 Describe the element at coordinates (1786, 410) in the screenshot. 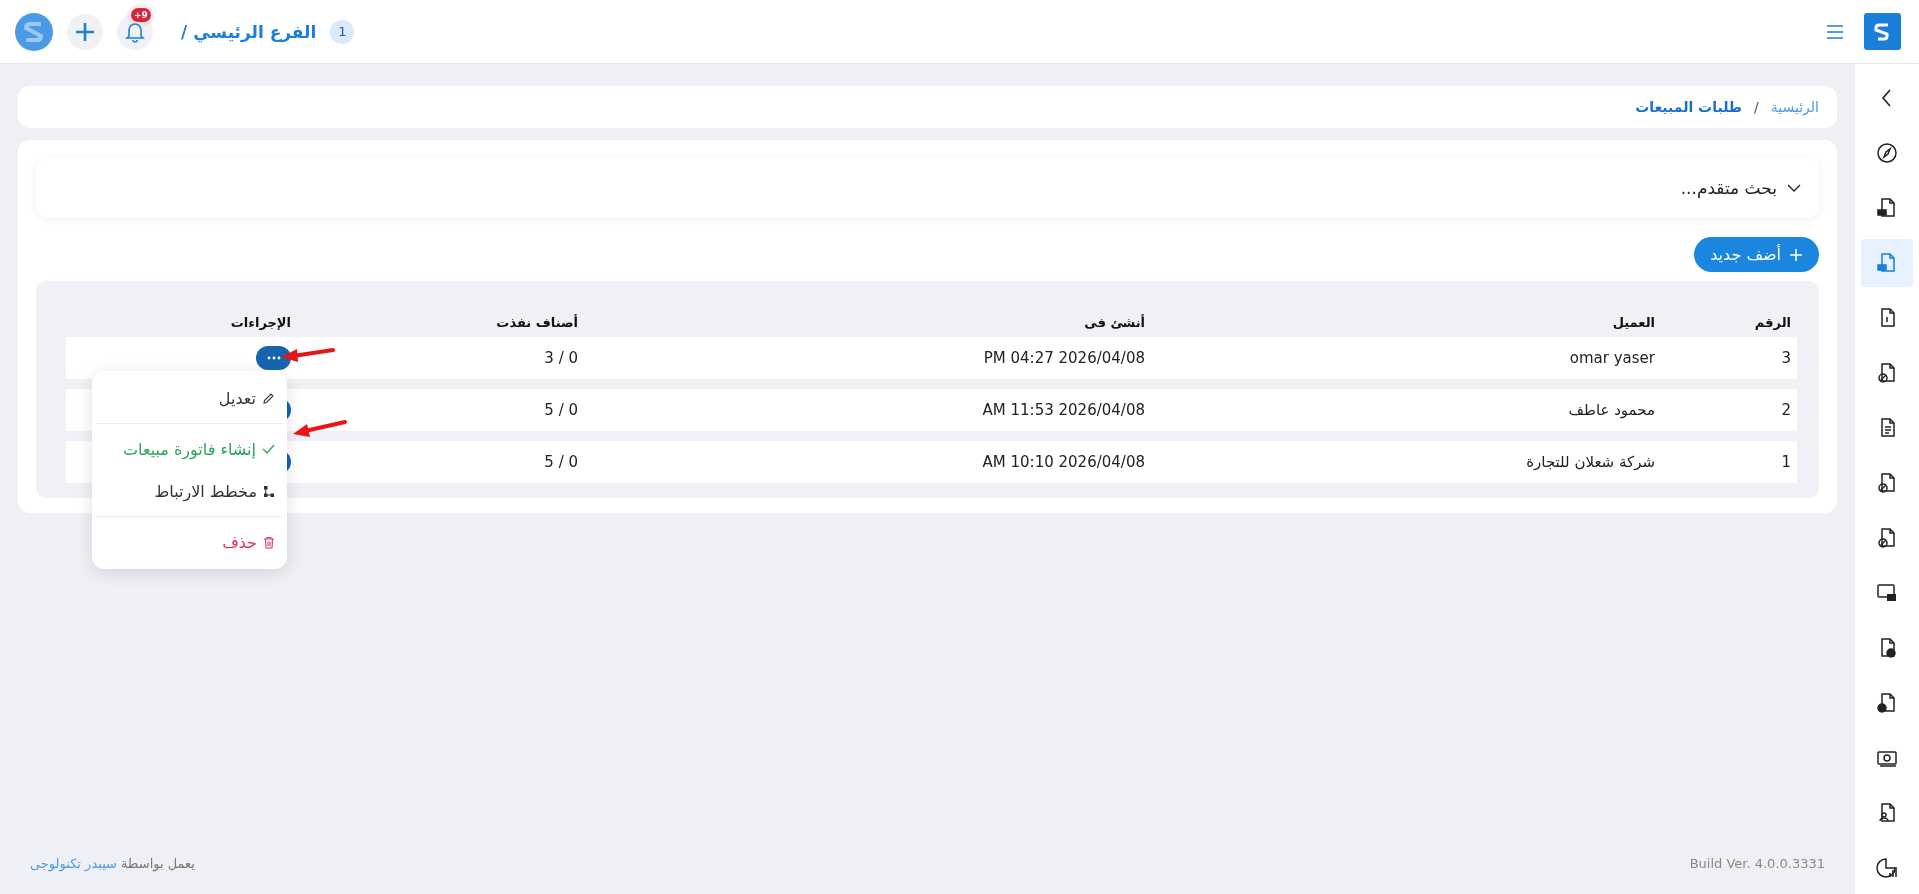

I see `table-cell: 2` at that location.